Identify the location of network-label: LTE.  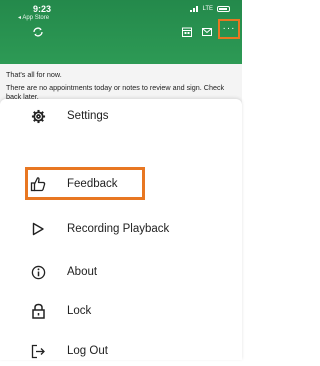
(207, 8).